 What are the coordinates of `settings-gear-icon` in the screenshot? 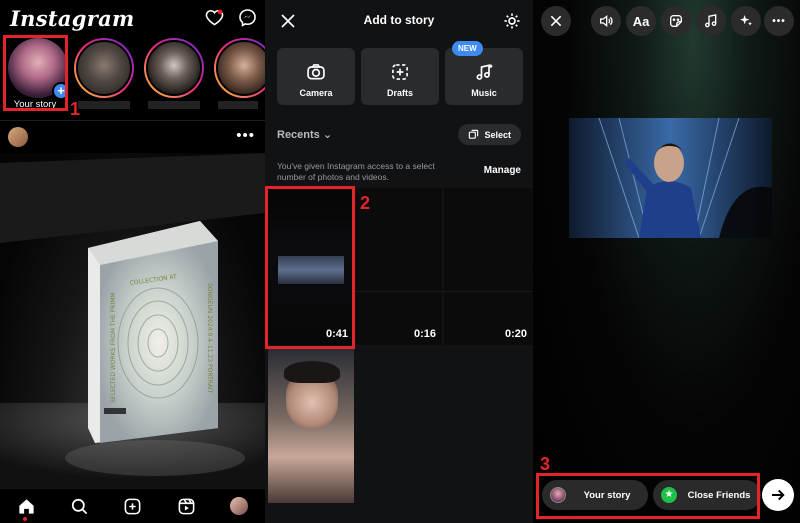 It's located at (512, 21).